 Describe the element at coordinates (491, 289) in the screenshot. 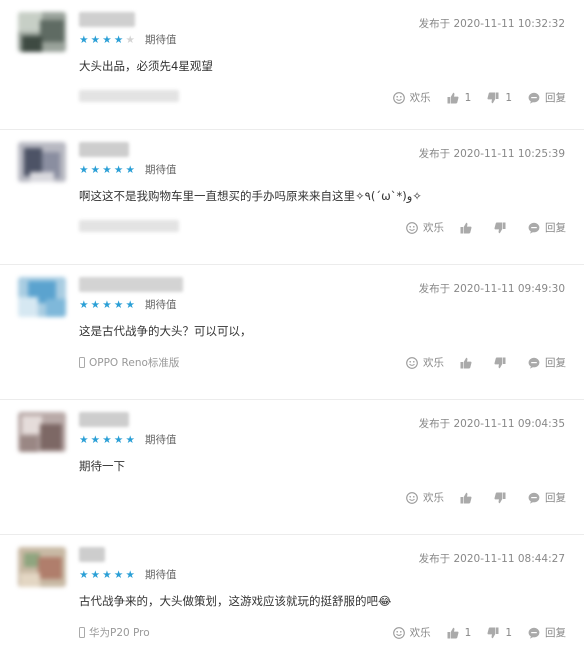

I see `post-date: 发布于 2020-11-11 09:49:30` at that location.